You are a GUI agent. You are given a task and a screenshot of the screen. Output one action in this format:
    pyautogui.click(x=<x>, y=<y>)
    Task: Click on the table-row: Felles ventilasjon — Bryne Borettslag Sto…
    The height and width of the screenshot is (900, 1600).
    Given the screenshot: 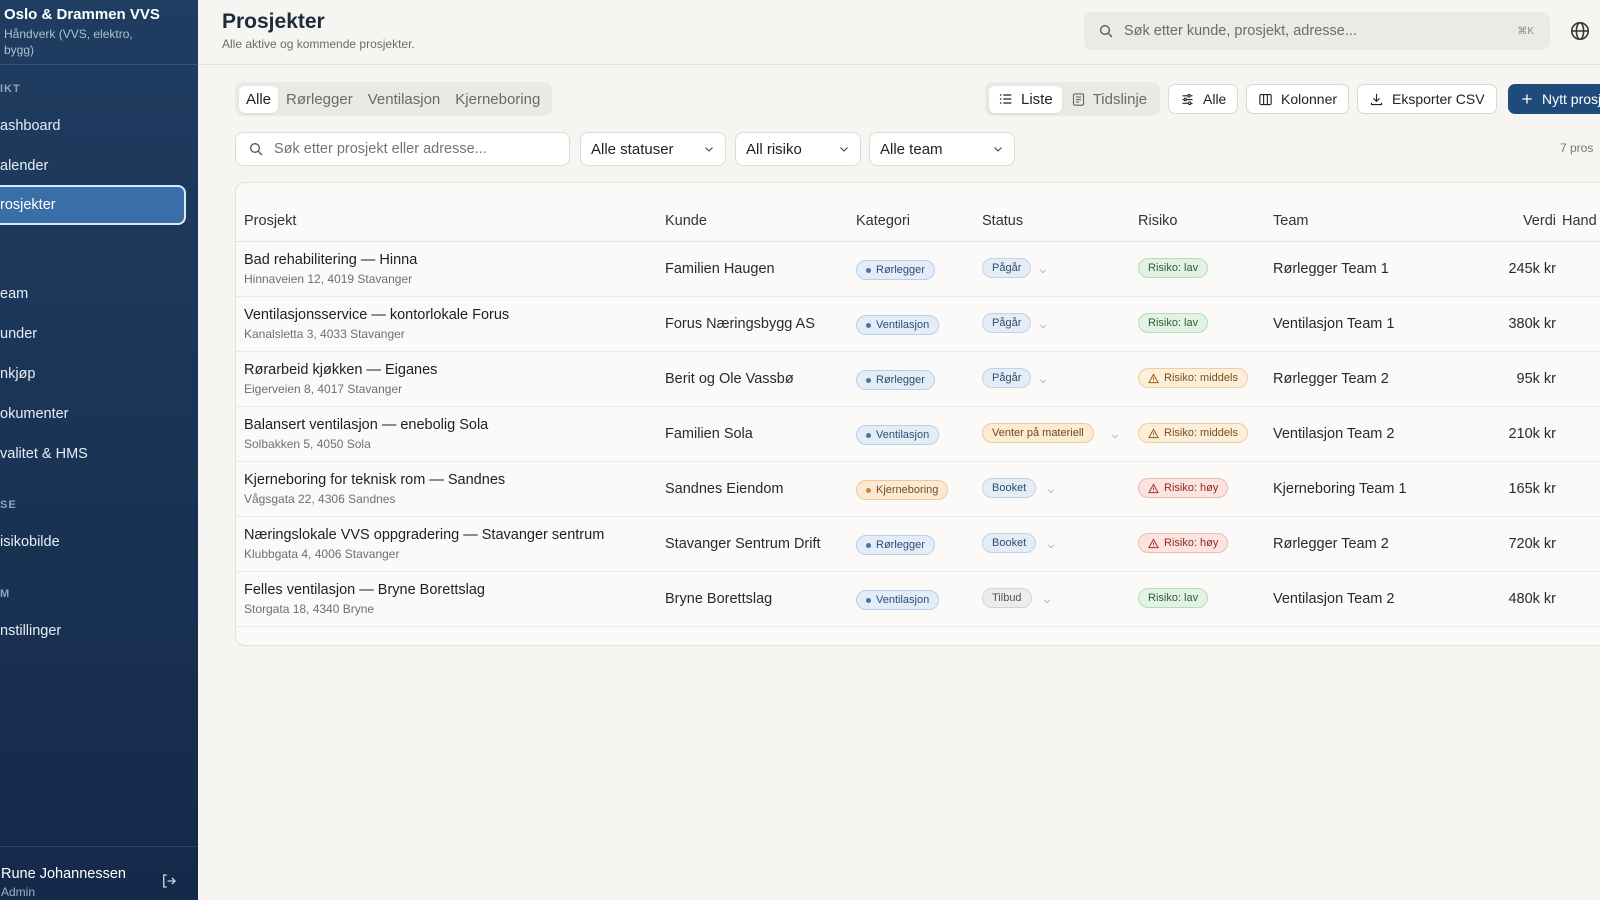 What is the action you would take?
    pyautogui.click(x=918, y=599)
    